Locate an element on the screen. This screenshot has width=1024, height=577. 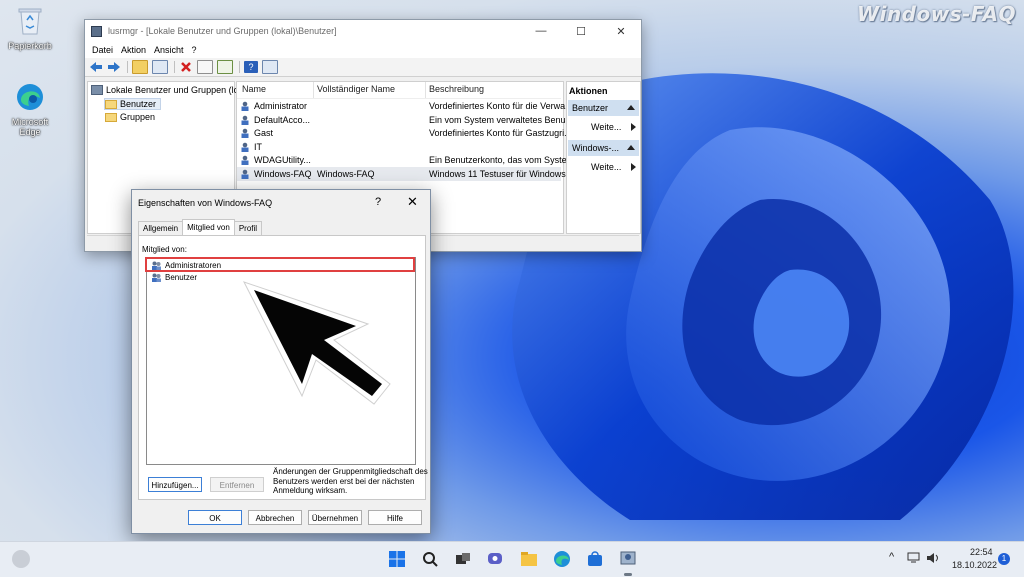
group-item-benutzer: Benutzer is located at coordinates (174, 277).